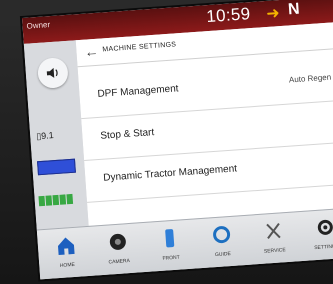 Image resolution: width=333 pixels, height=284 pixels. Describe the element at coordinates (45, 136) in the screenshot. I see `value-readout: ▯9.1` at that location.